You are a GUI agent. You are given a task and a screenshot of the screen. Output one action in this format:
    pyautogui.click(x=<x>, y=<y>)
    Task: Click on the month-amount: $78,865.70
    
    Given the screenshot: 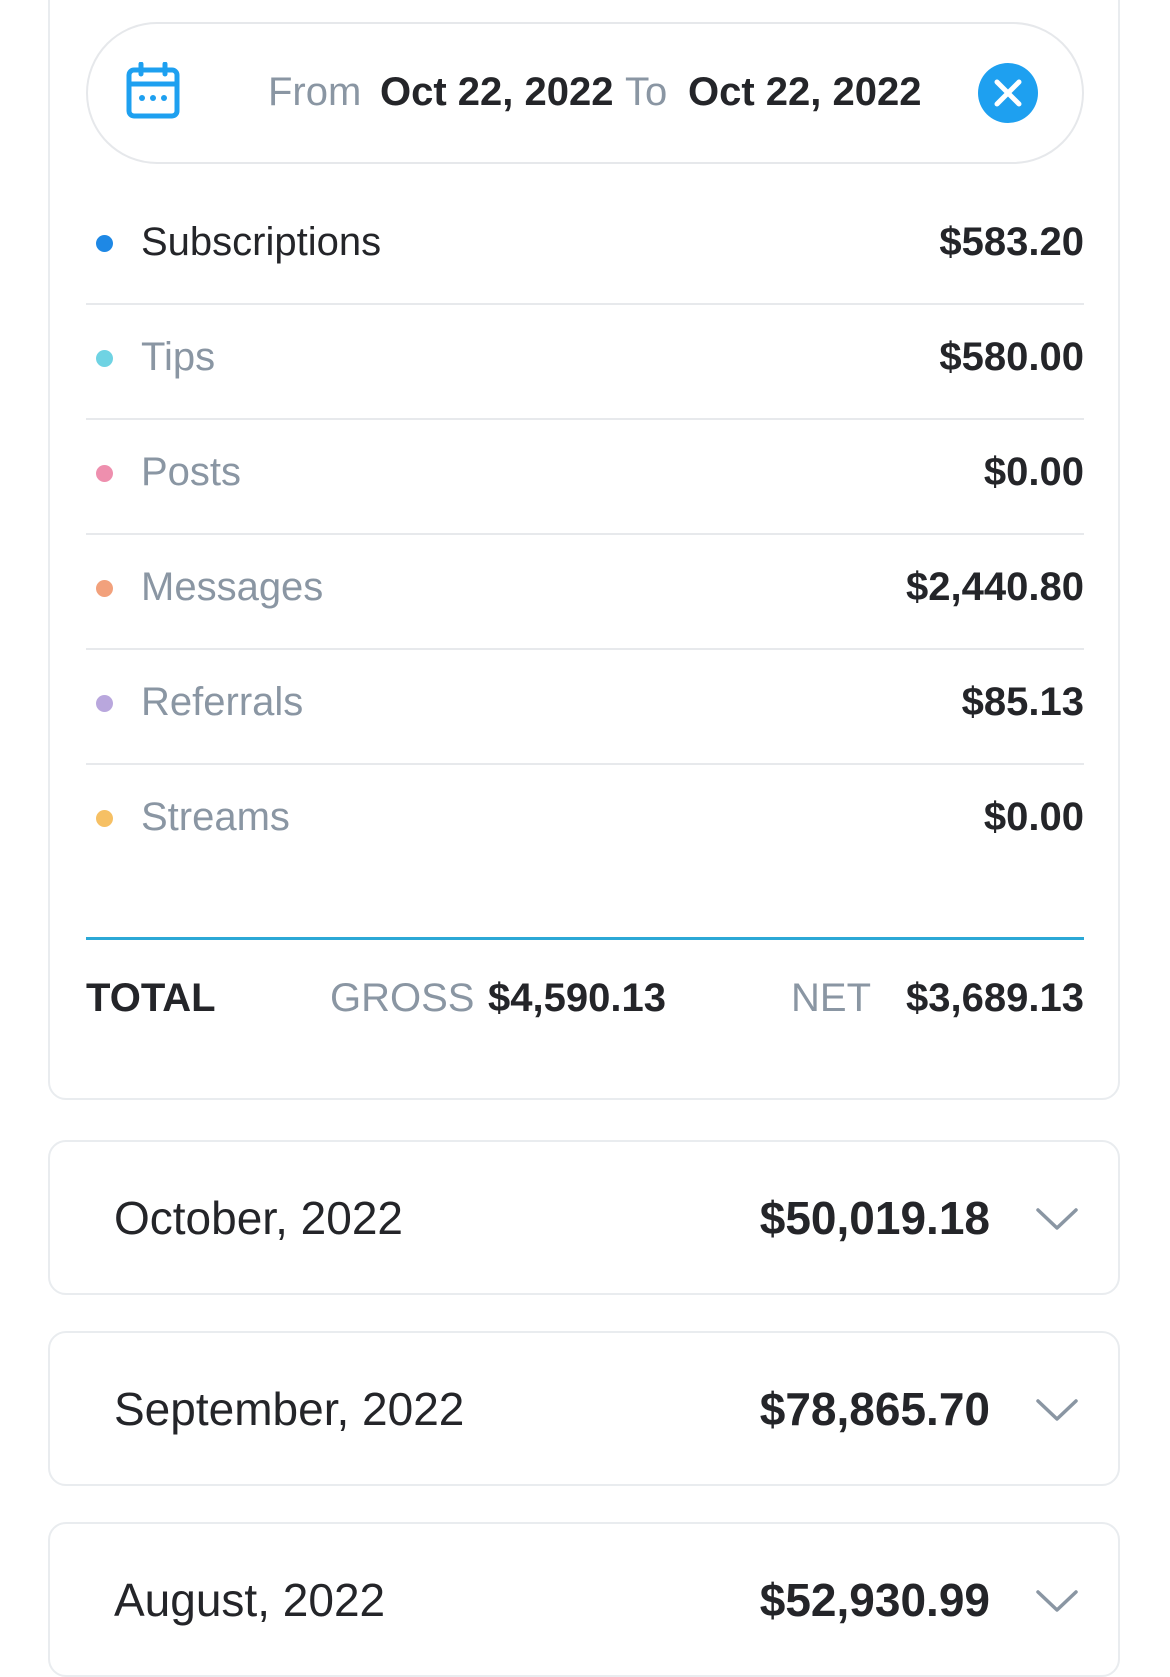 What is the action you would take?
    pyautogui.click(x=874, y=1409)
    